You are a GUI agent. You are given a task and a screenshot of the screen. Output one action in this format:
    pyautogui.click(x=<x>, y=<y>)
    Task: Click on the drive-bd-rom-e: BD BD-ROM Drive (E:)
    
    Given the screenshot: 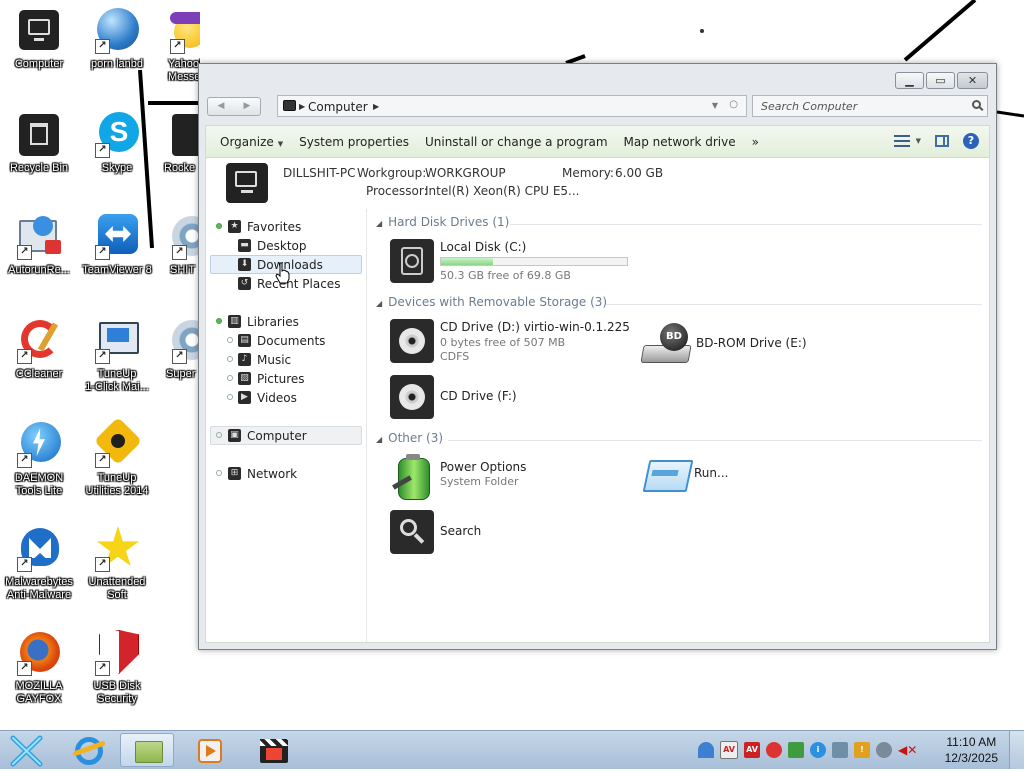 What is the action you would take?
    pyautogui.click(x=741, y=342)
    